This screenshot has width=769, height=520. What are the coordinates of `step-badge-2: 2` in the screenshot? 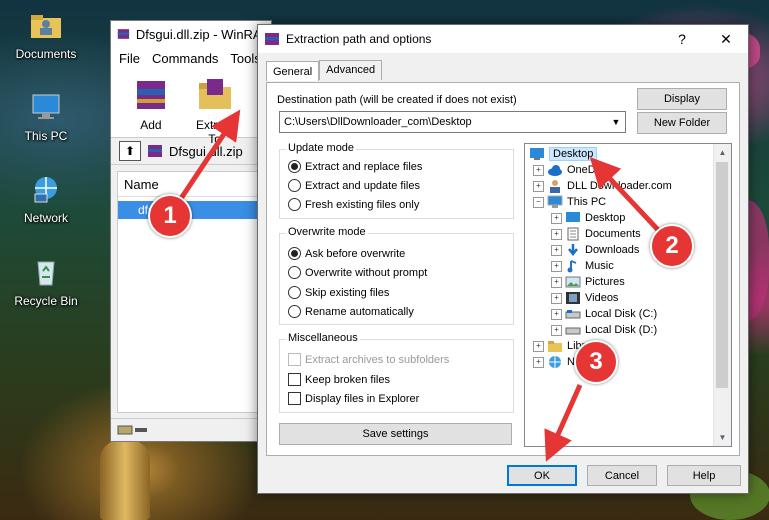 It's located at (672, 246).